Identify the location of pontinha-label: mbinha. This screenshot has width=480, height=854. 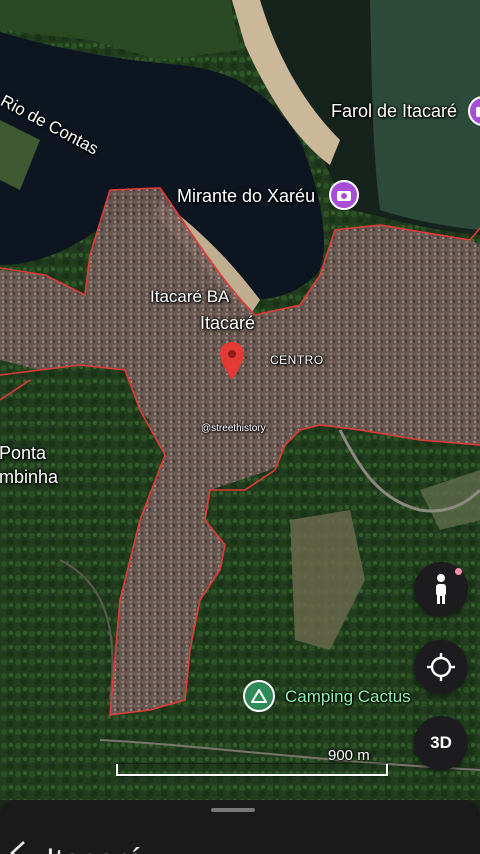
(29, 477).